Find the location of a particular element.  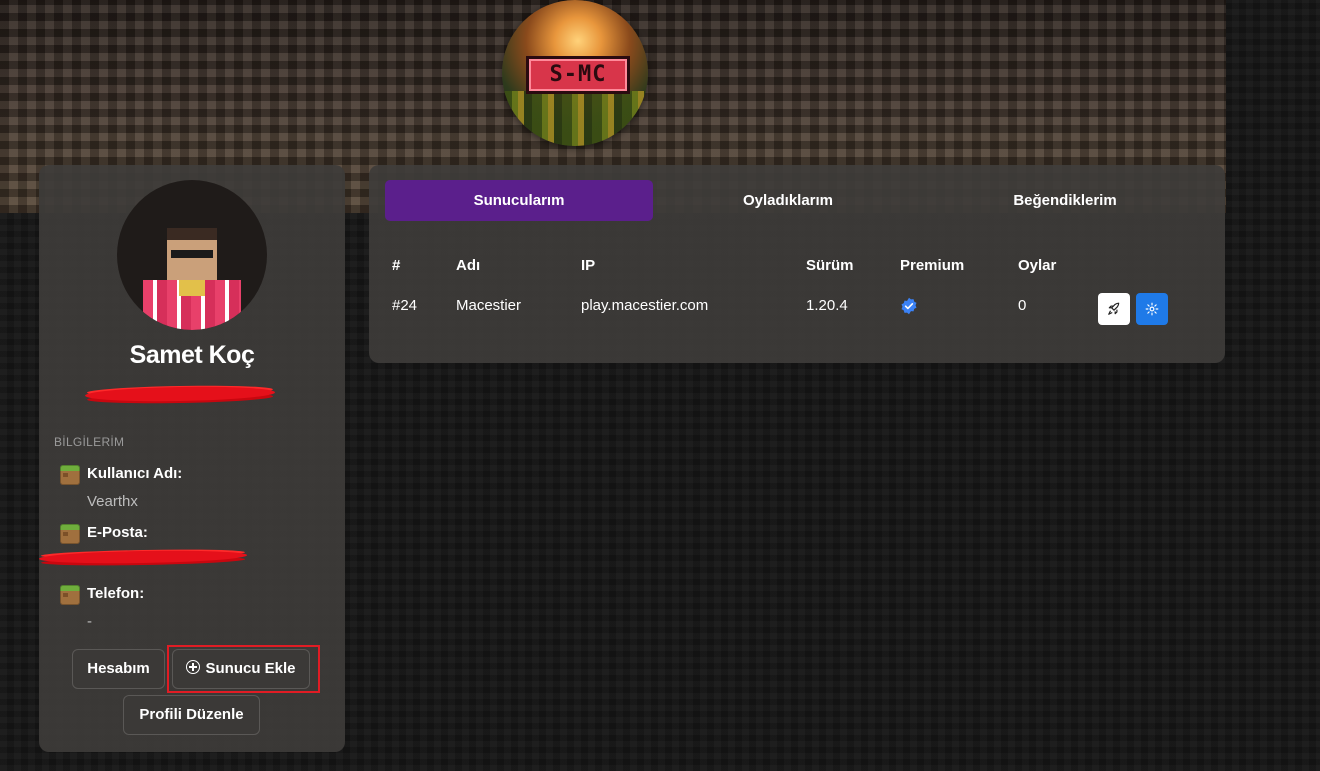

rocket-icon is located at coordinates (1114, 308).